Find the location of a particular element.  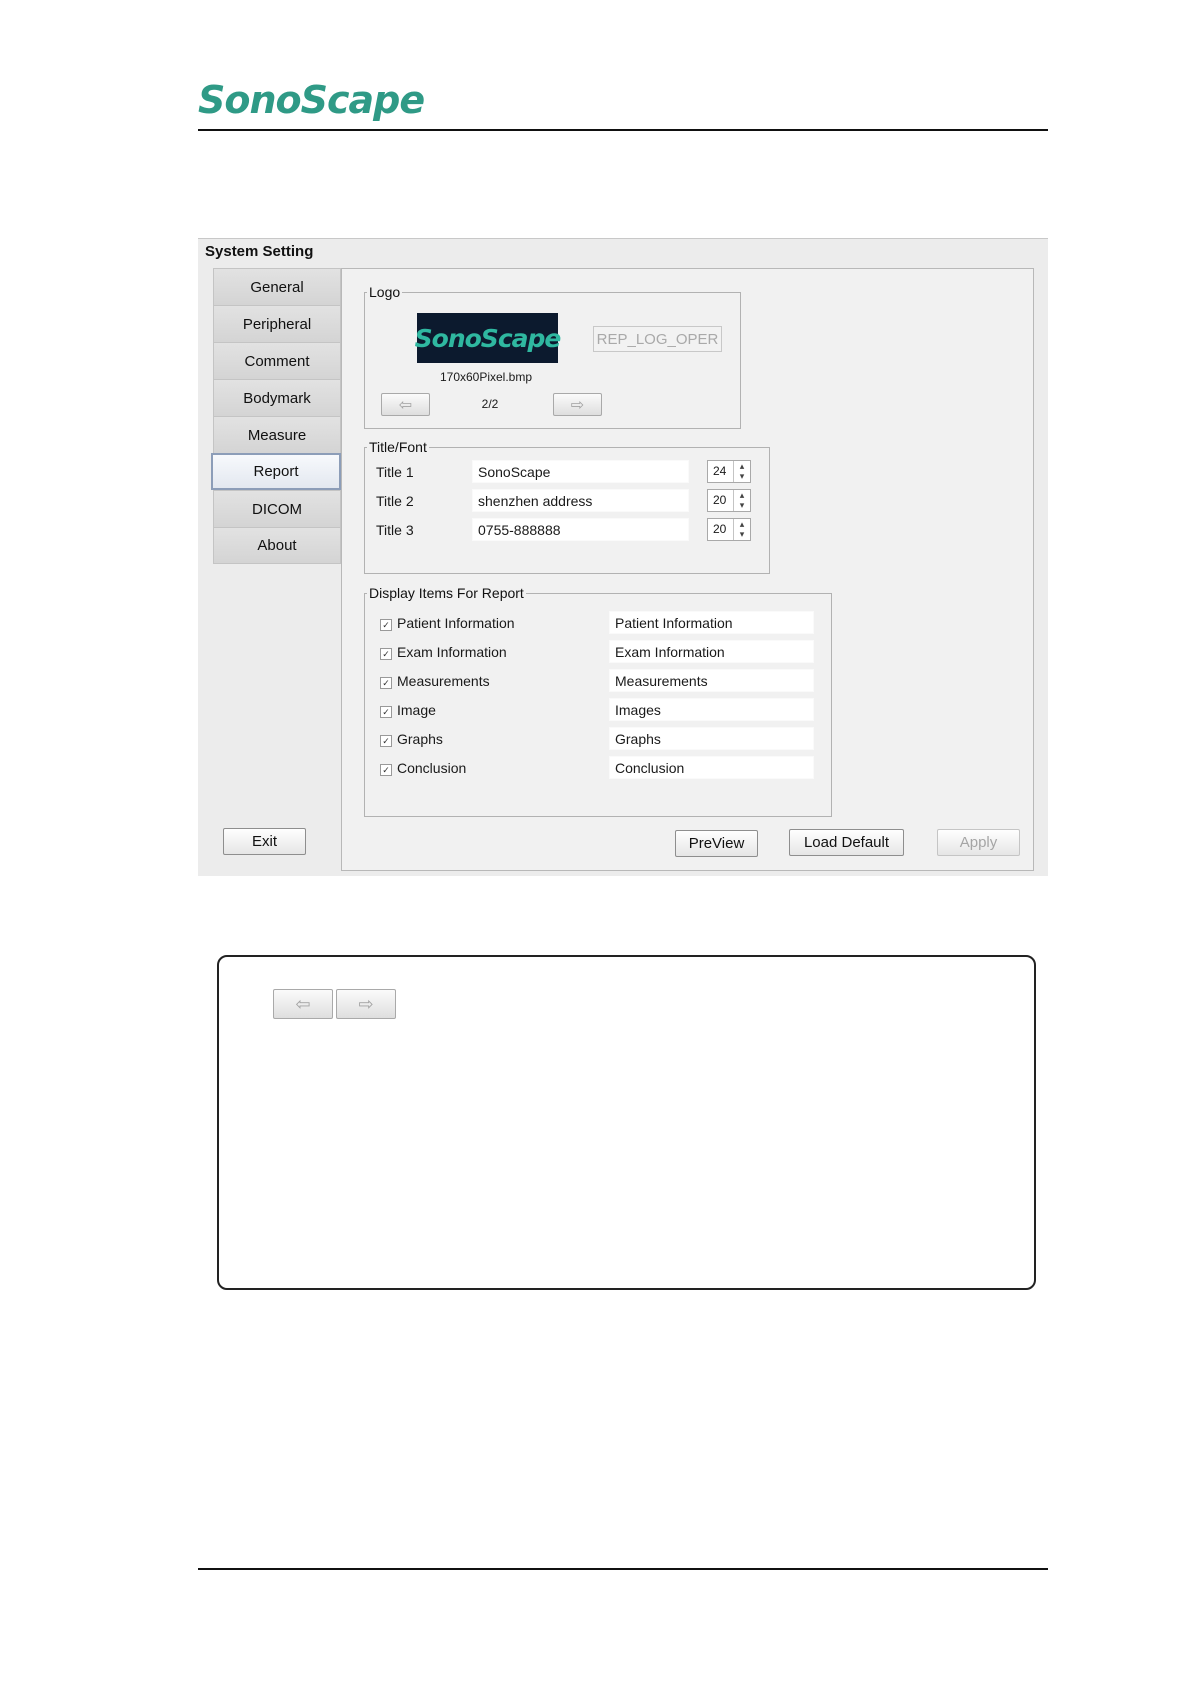

logo-file-name: 170x60Pixel.bmp is located at coordinates (486, 377).